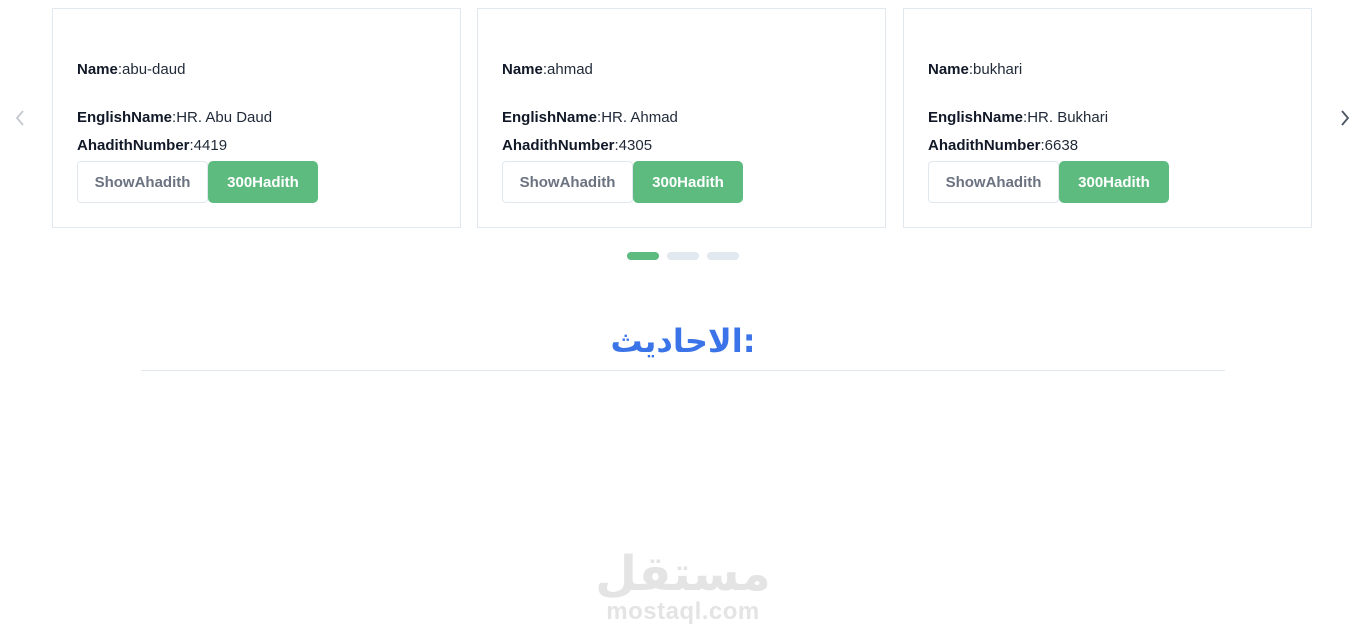 This screenshot has height=641, width=1366. I want to click on ahadith-section-title: :الاحاديث, so click(683, 341).